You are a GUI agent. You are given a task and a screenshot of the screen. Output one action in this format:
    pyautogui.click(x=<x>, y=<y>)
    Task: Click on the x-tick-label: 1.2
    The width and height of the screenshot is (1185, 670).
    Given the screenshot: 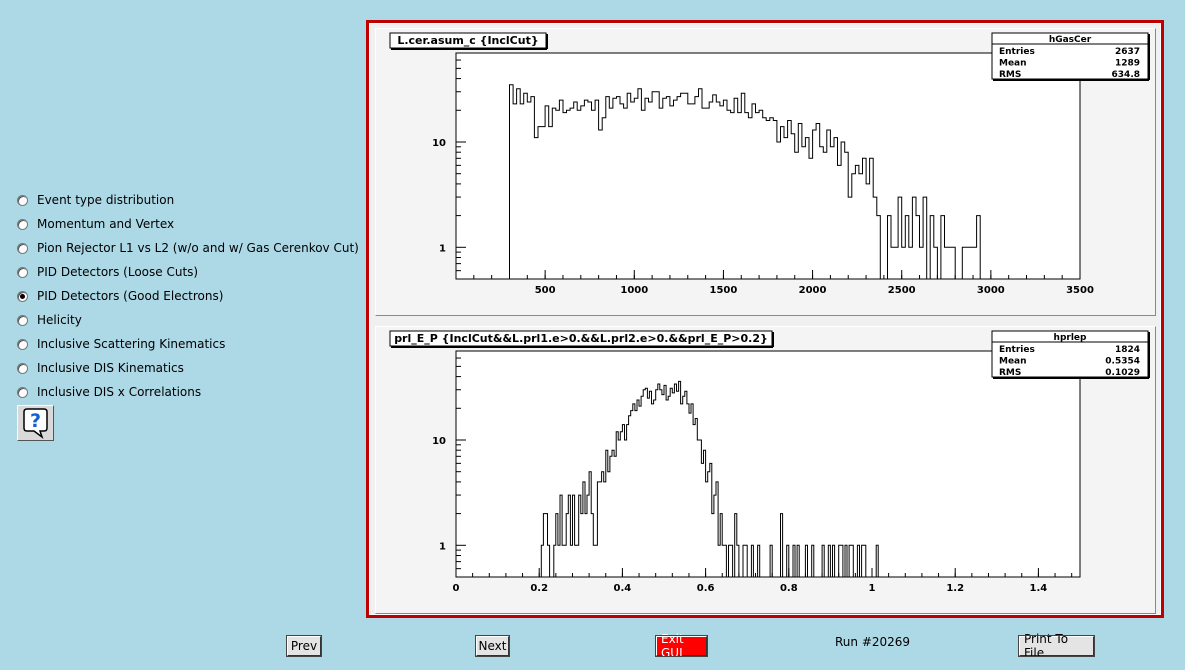 What is the action you would take?
    pyautogui.click(x=955, y=588)
    